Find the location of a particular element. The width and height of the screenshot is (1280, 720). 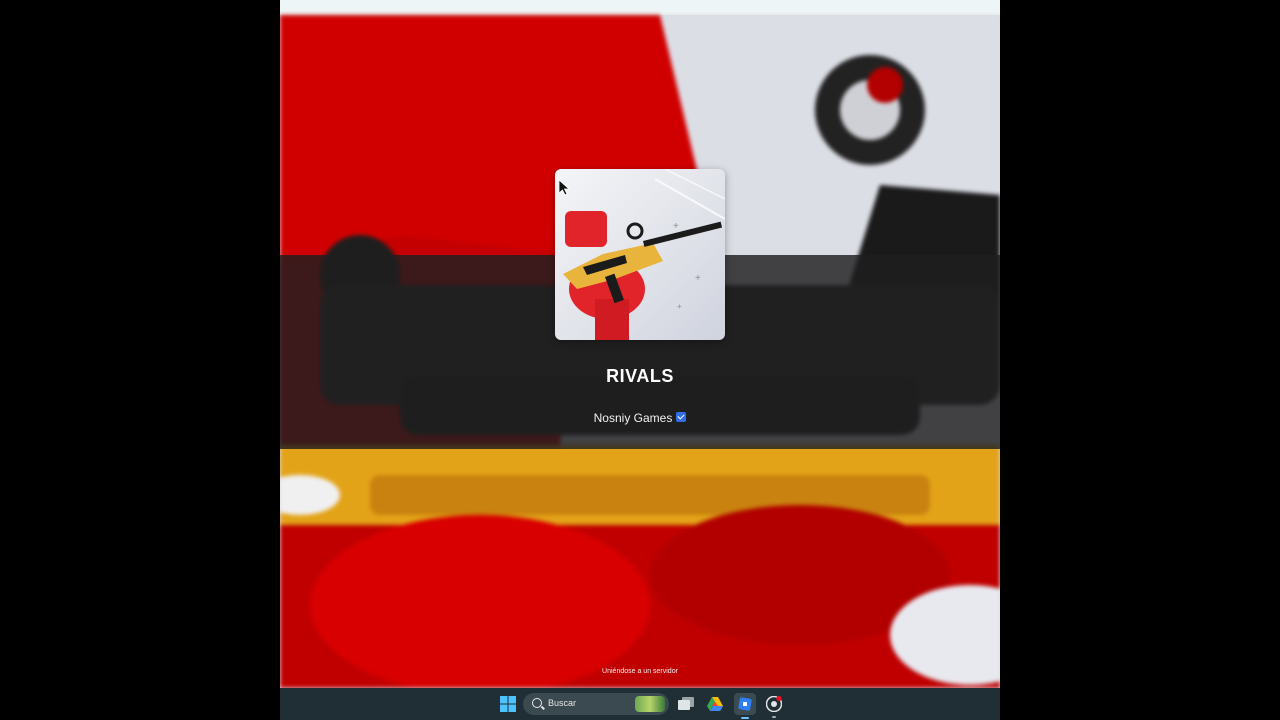

search-highlight-image is located at coordinates (650, 704).